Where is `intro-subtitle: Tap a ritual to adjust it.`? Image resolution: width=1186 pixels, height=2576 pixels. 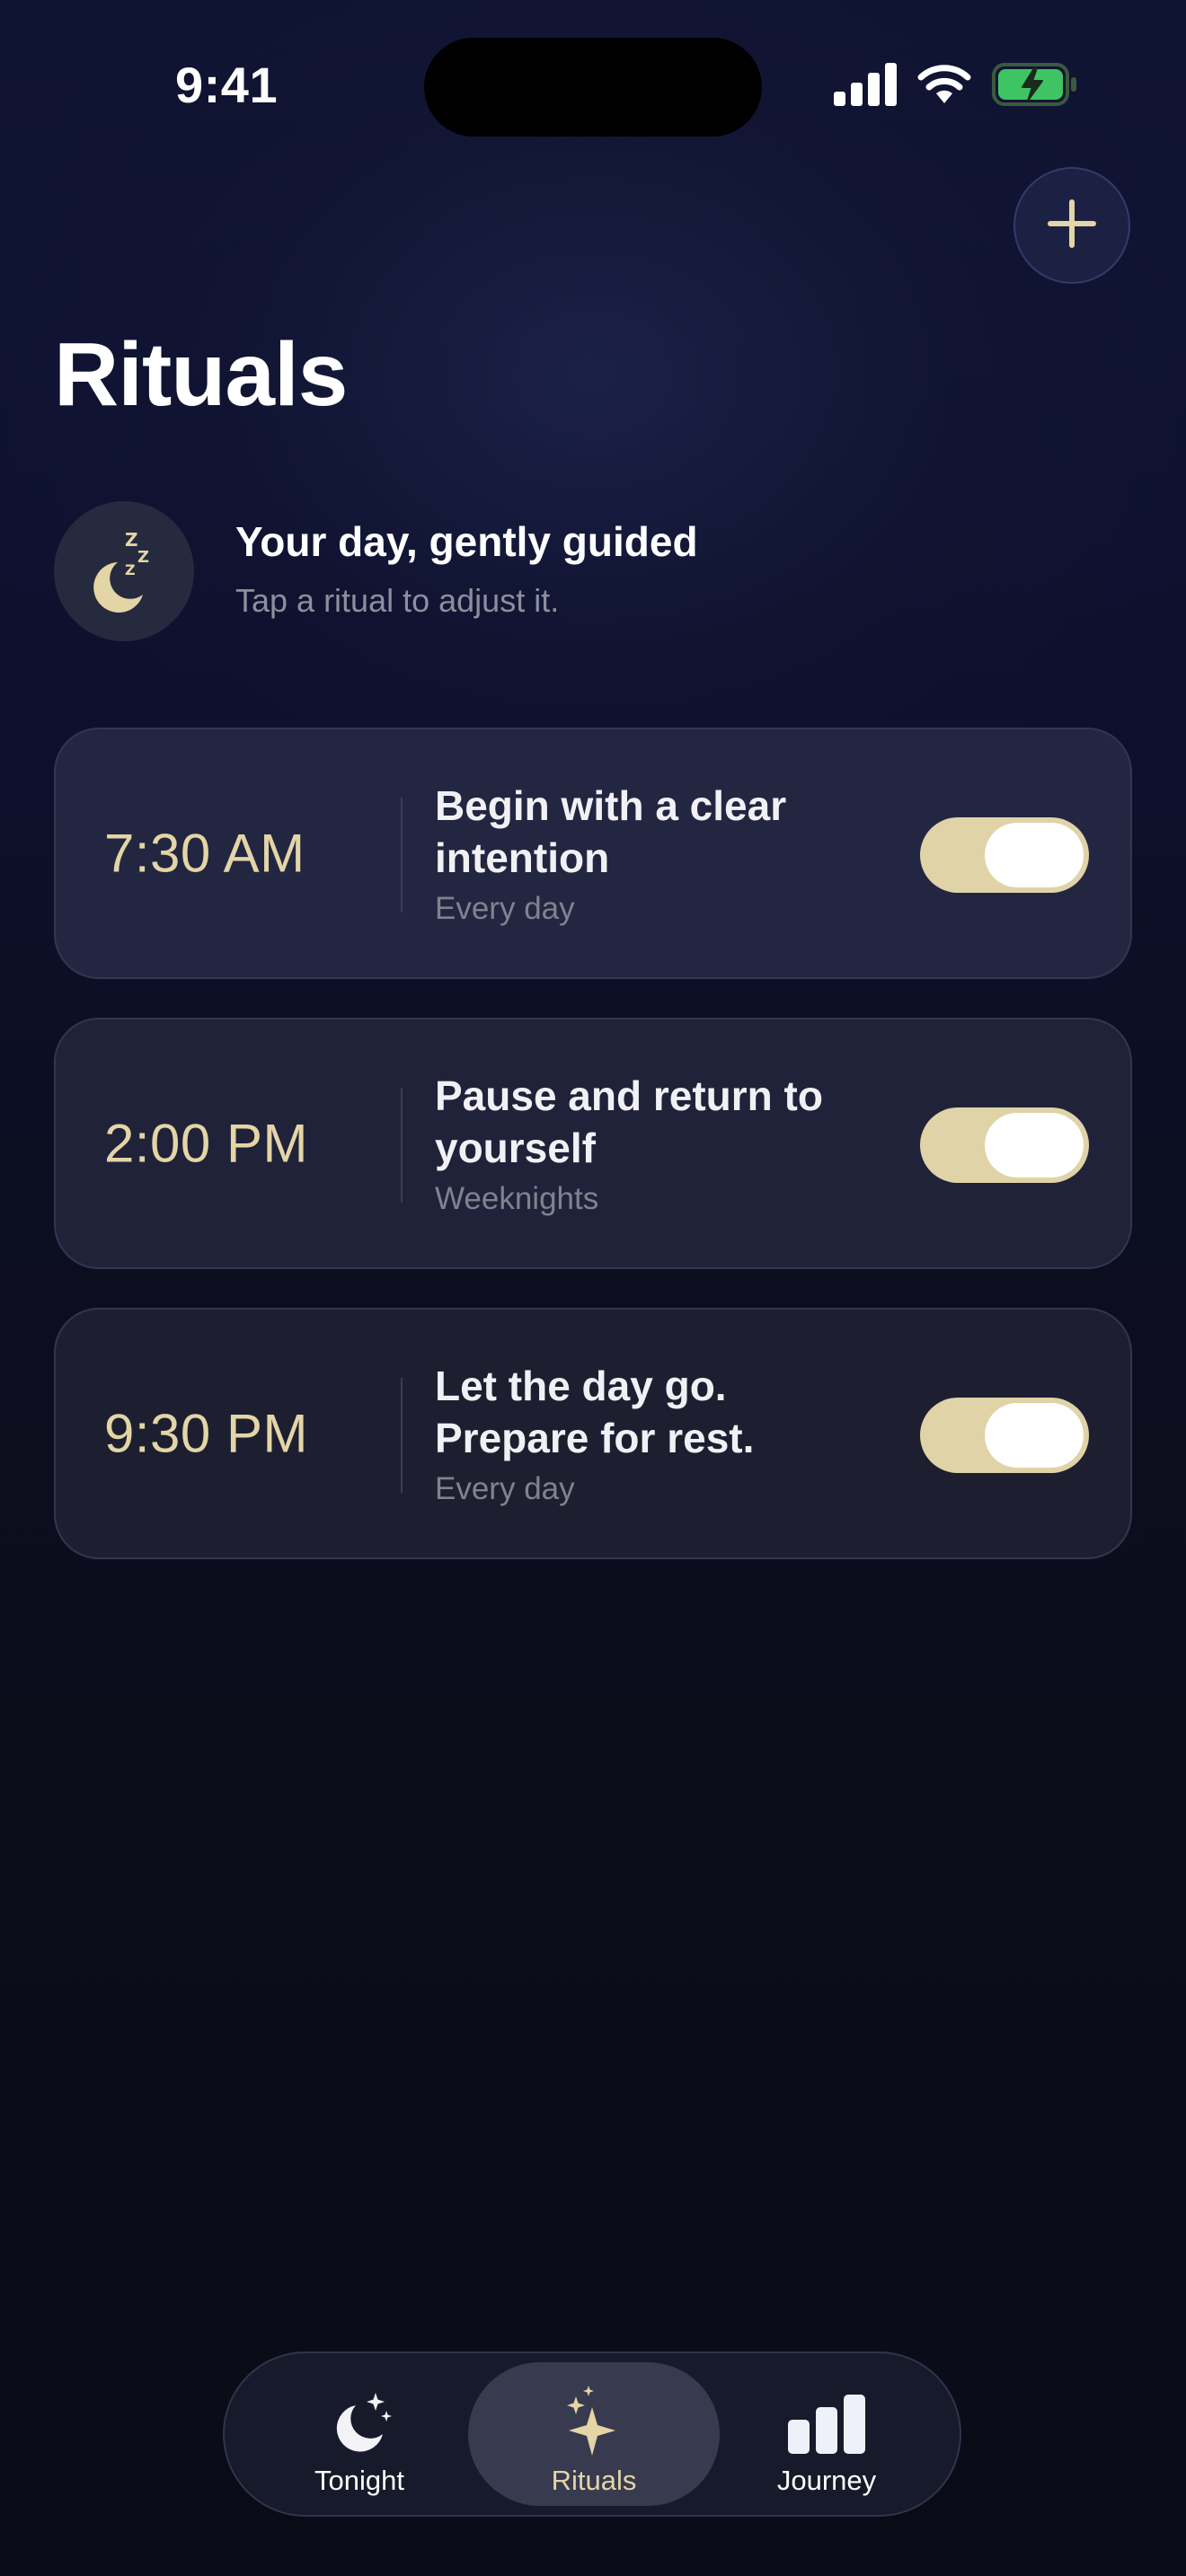 intro-subtitle: Tap a ritual to adjust it. is located at coordinates (397, 600).